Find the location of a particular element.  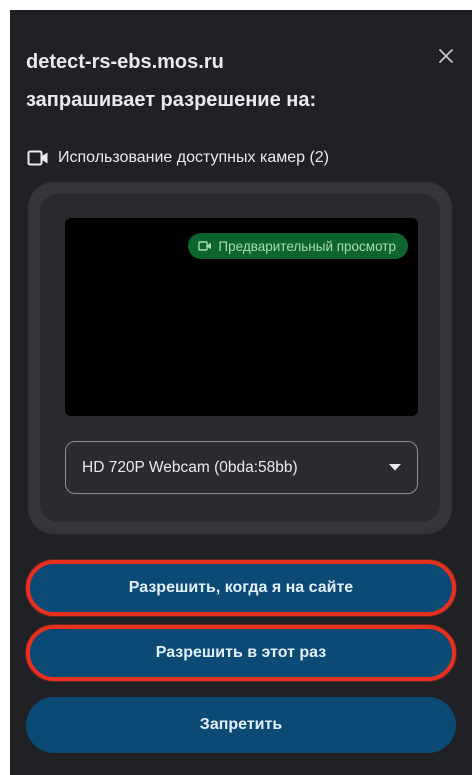

camera-select-value: HD 720P Webcam (0bda:58bb) is located at coordinates (190, 467).